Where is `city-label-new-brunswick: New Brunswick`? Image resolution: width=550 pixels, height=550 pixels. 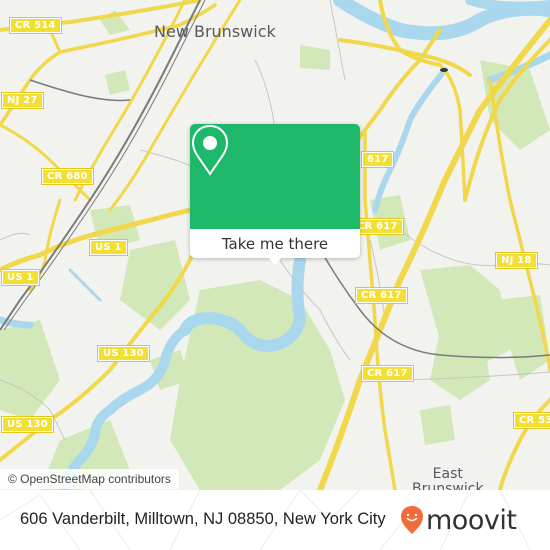 city-label-new-brunswick: New Brunswick is located at coordinates (215, 31).